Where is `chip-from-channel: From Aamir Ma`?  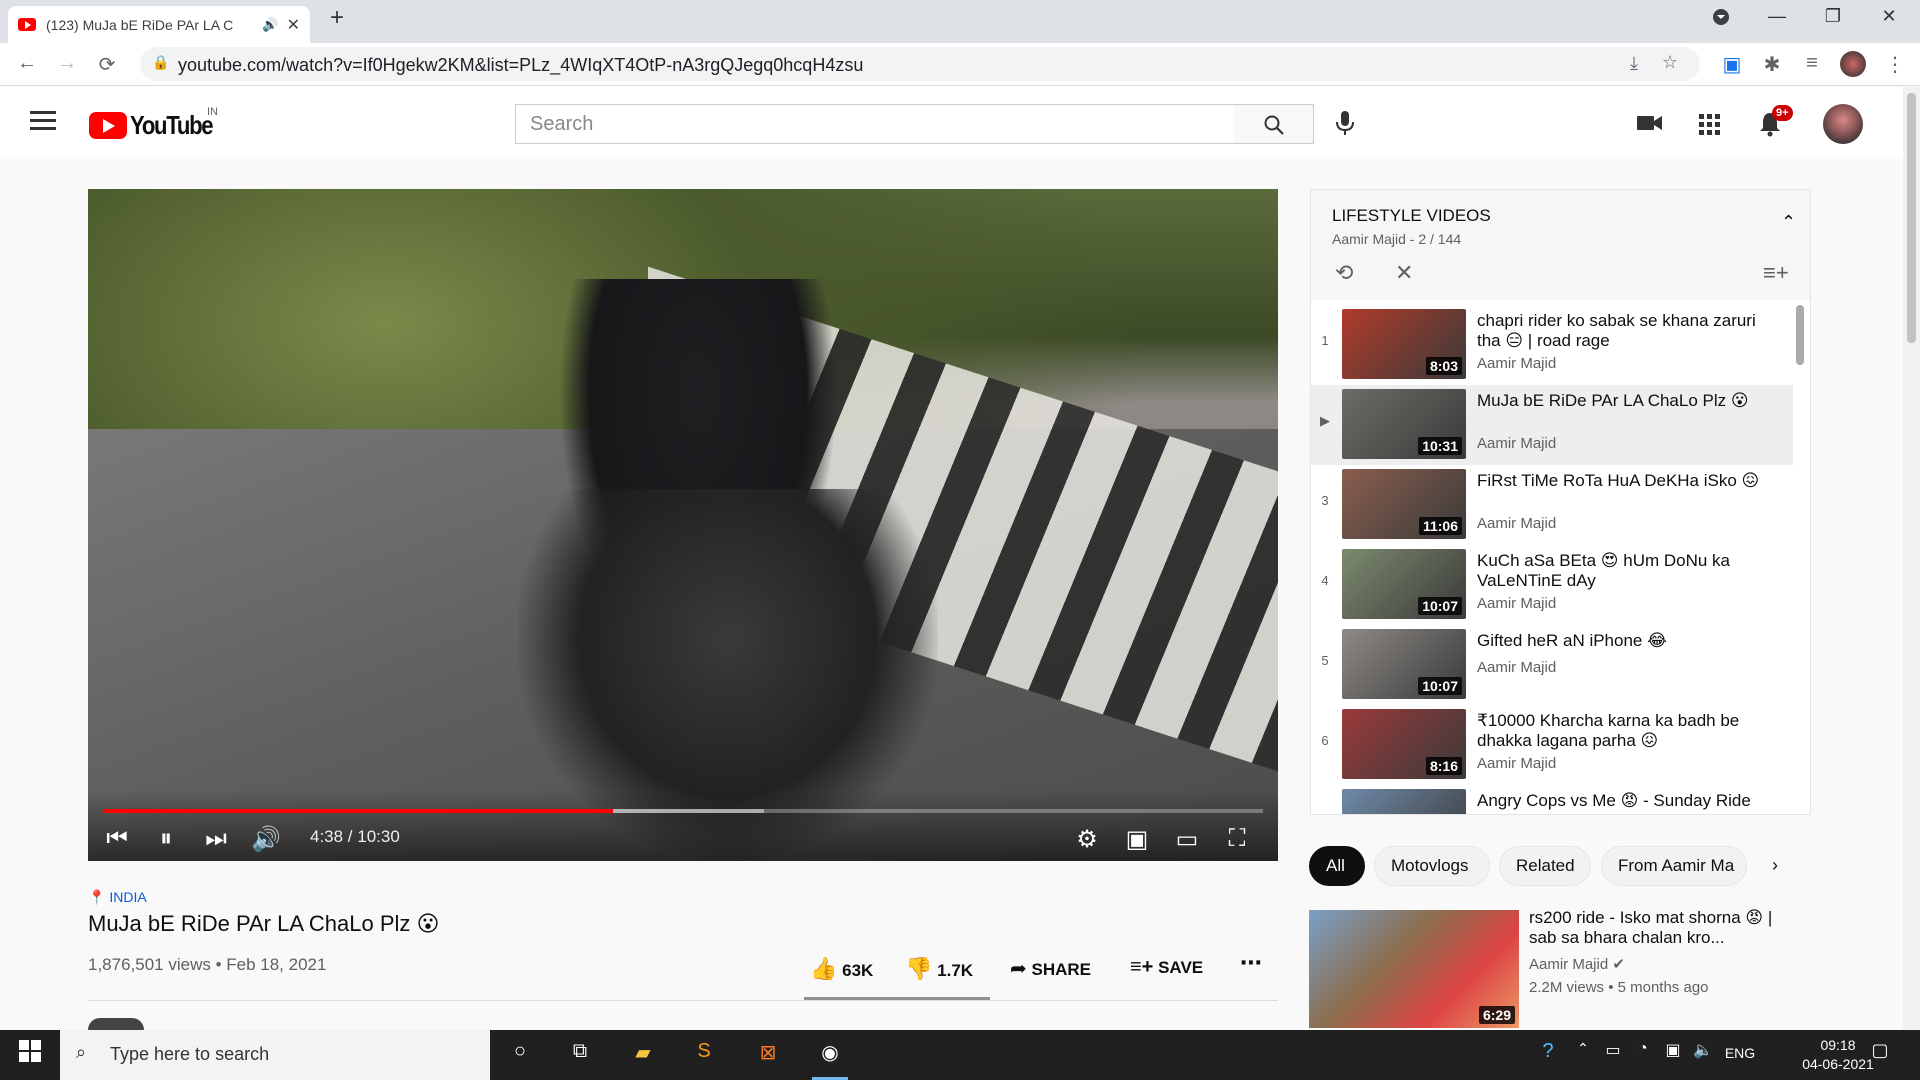 chip-from-channel: From Aamir Ma is located at coordinates (1674, 866).